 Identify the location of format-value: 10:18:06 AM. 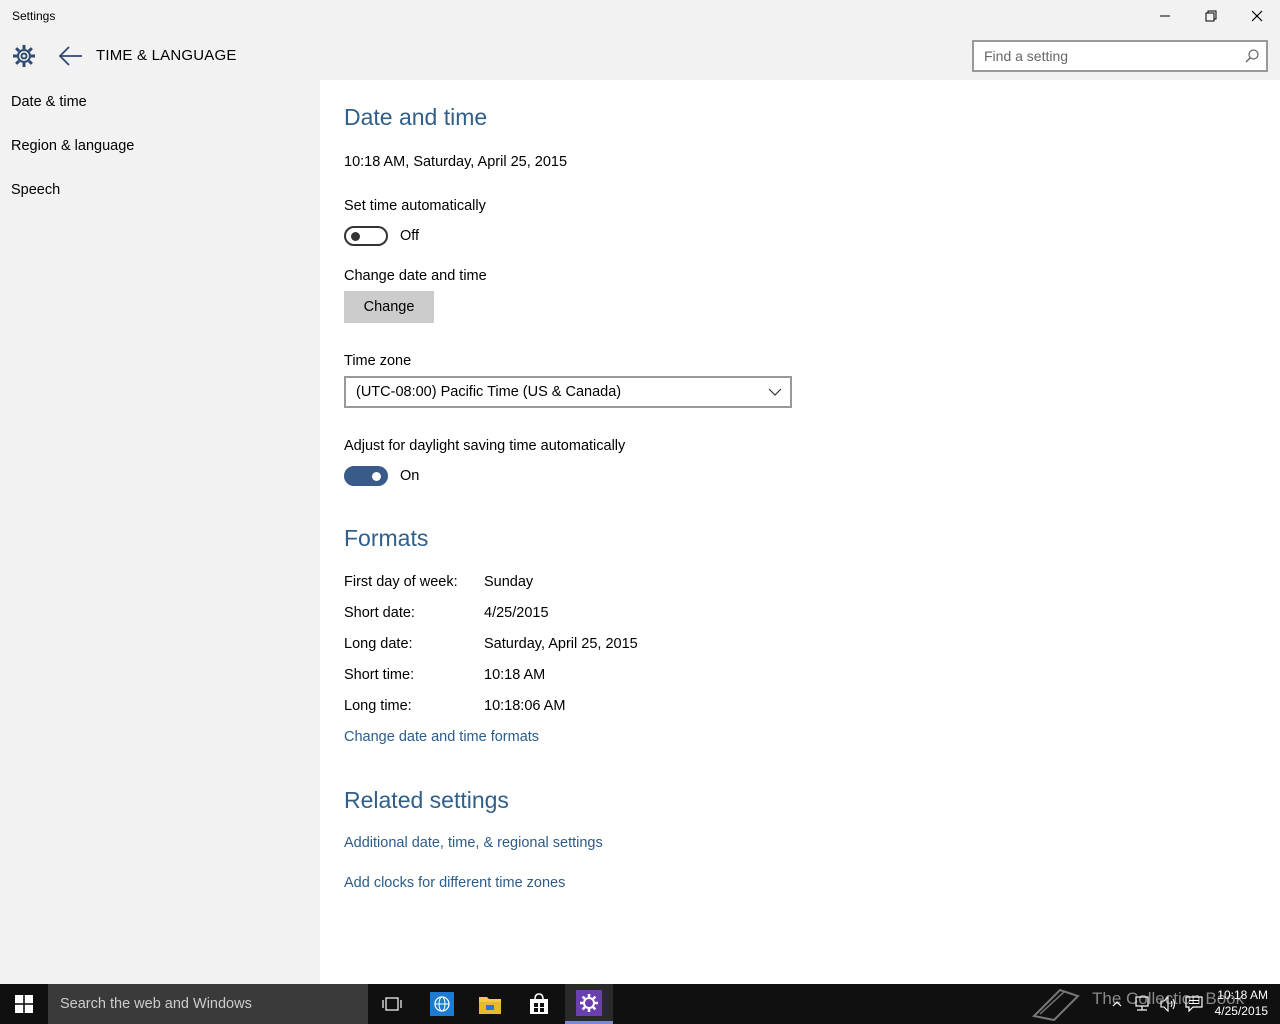
(525, 706).